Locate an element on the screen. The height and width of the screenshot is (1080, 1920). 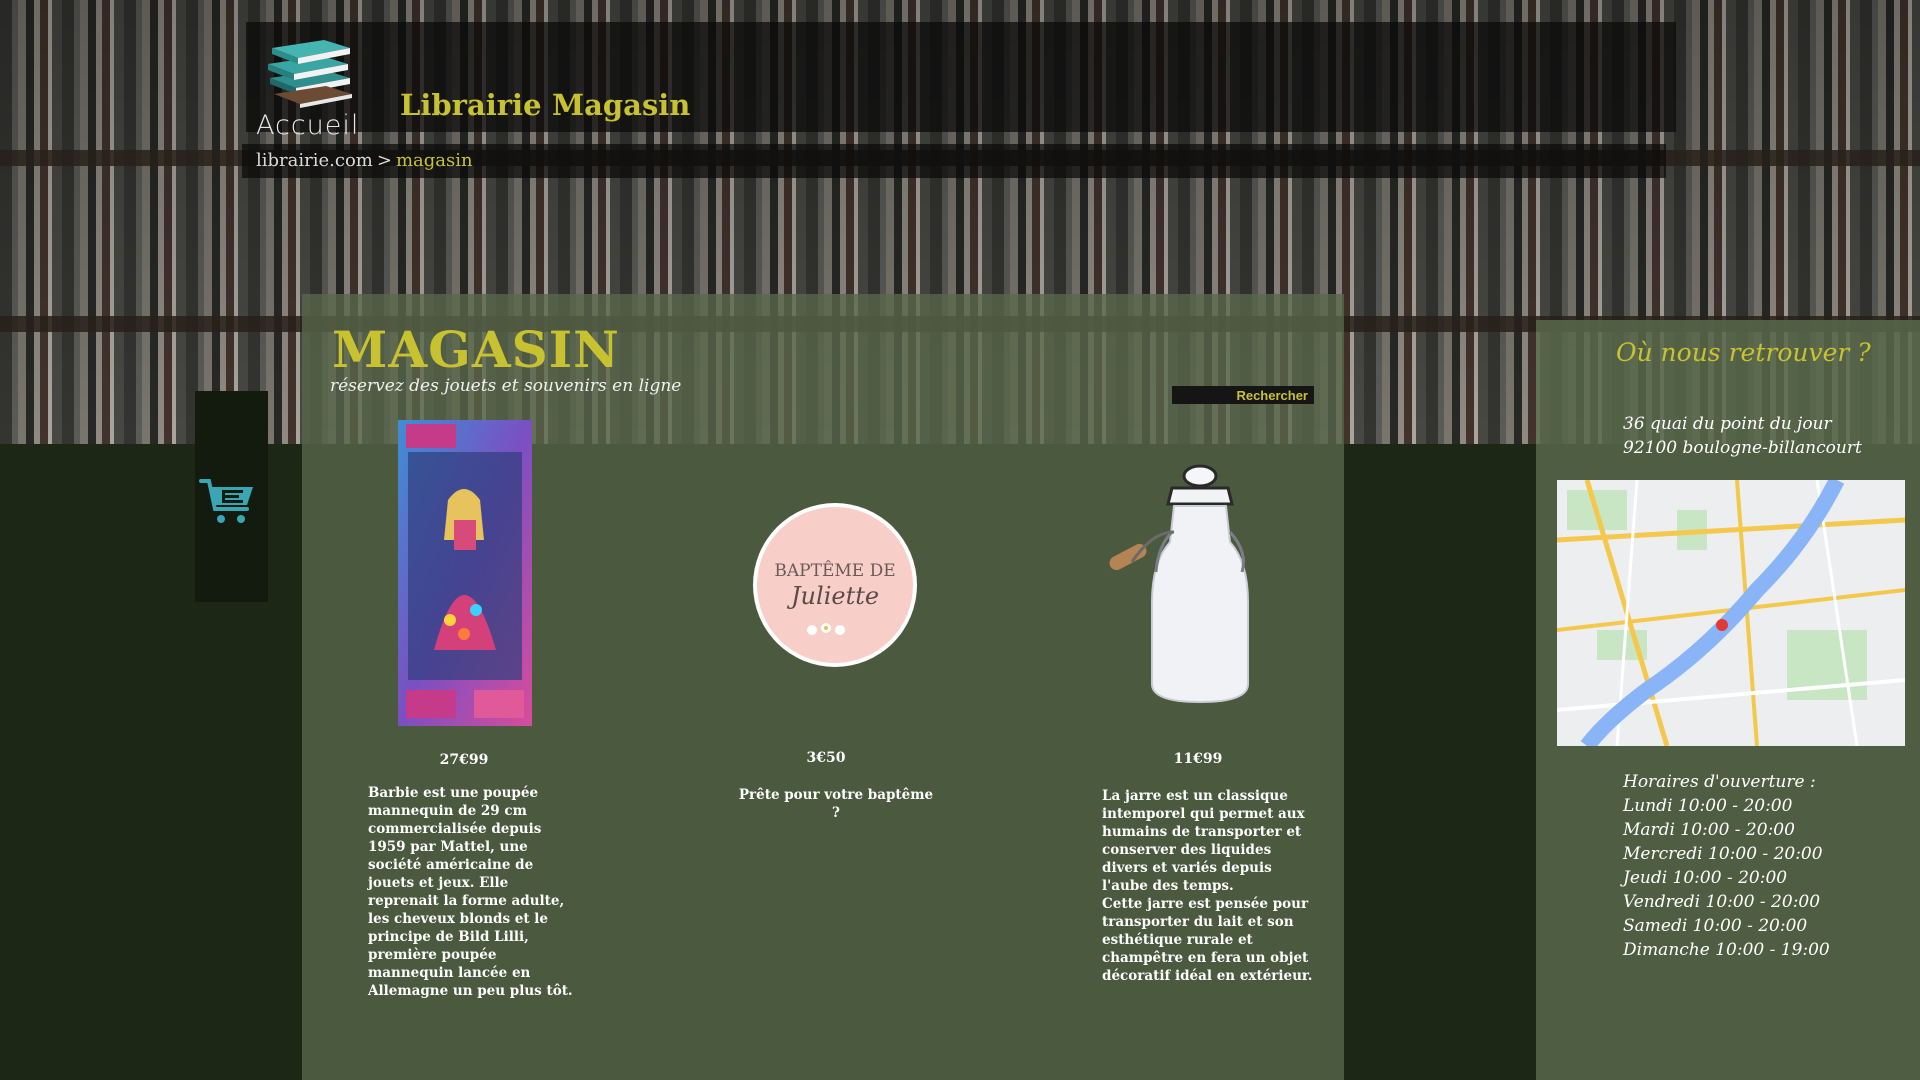
baptism-badge-image: BAPTÊME DE Juliette is located at coordinates (835, 585).